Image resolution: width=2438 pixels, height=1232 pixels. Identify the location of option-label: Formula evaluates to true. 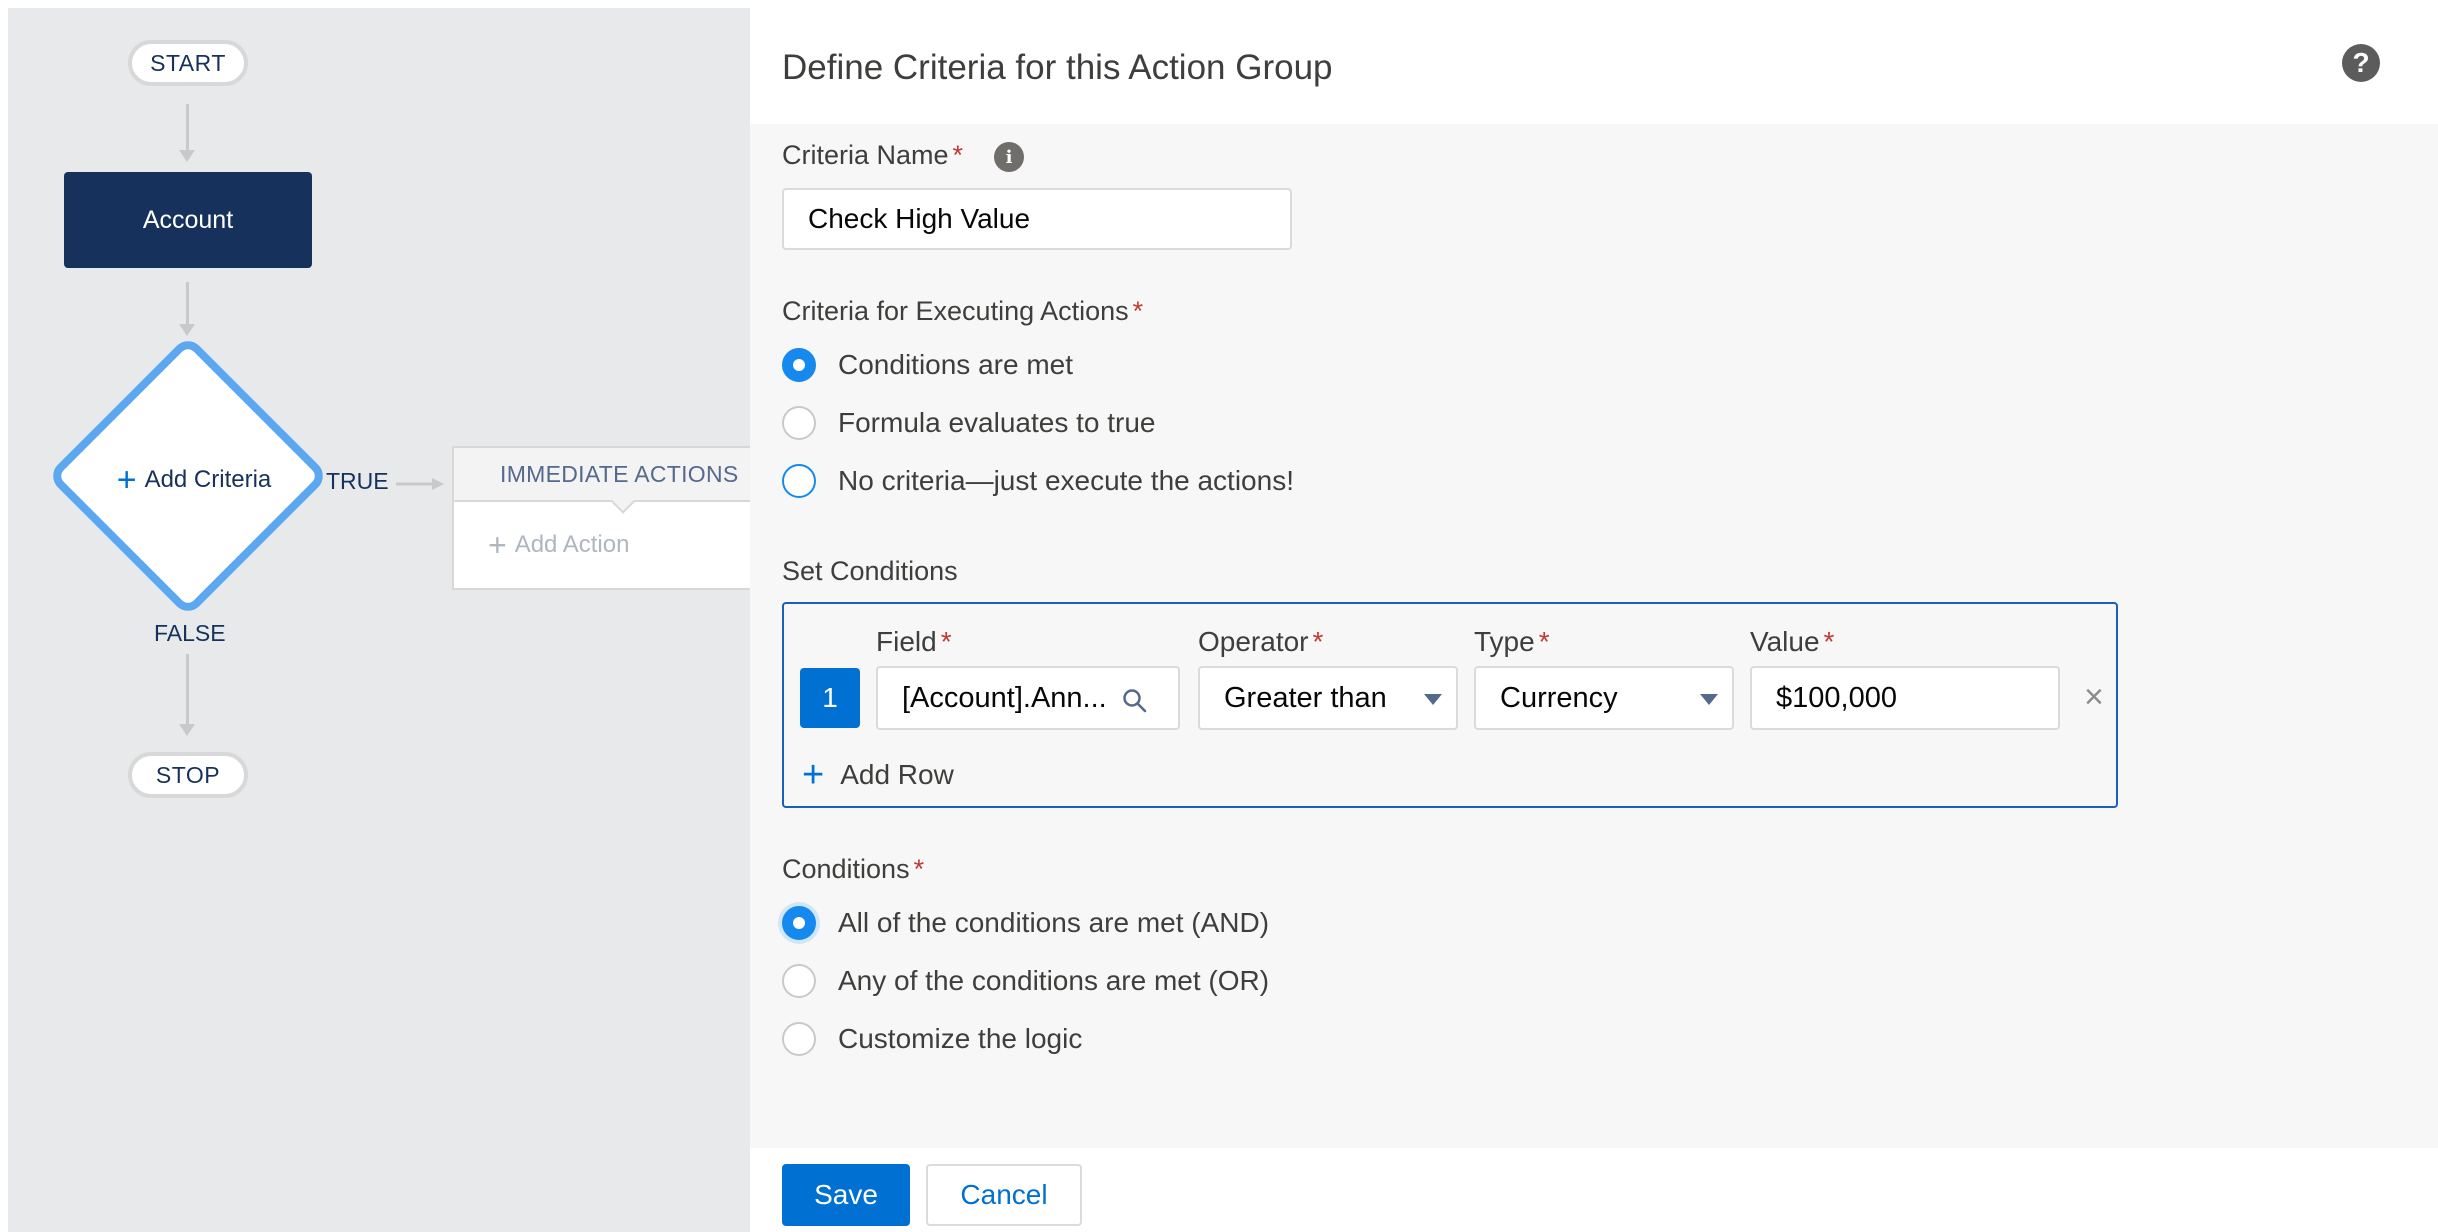
(997, 422).